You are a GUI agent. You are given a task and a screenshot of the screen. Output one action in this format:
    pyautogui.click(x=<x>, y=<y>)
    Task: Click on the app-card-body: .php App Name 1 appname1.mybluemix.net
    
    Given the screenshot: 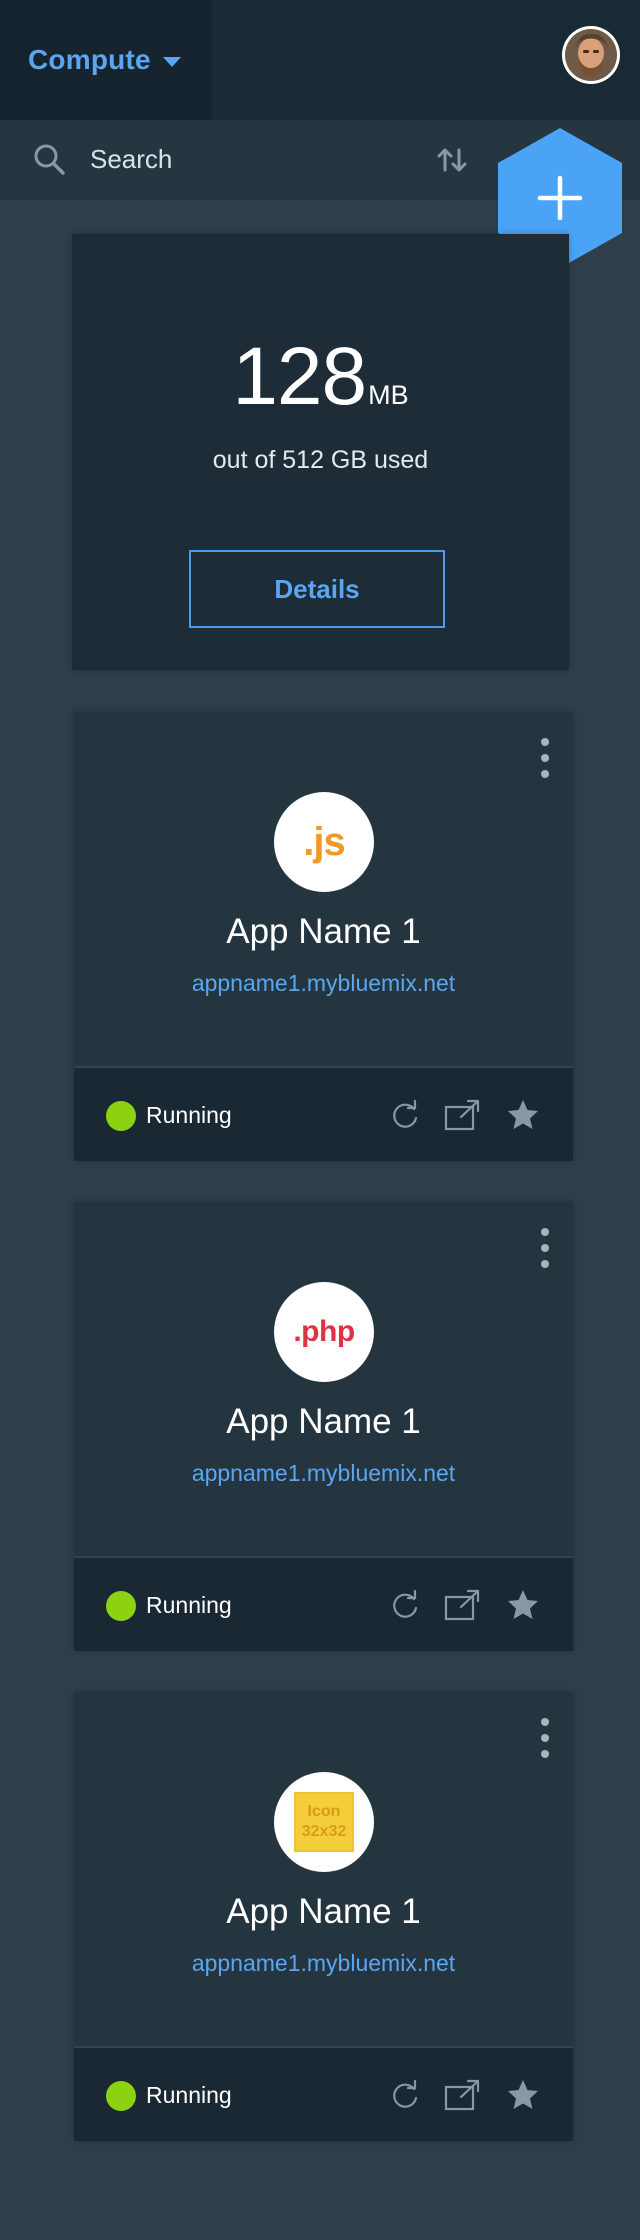 What is the action you would take?
    pyautogui.click(x=323, y=1379)
    